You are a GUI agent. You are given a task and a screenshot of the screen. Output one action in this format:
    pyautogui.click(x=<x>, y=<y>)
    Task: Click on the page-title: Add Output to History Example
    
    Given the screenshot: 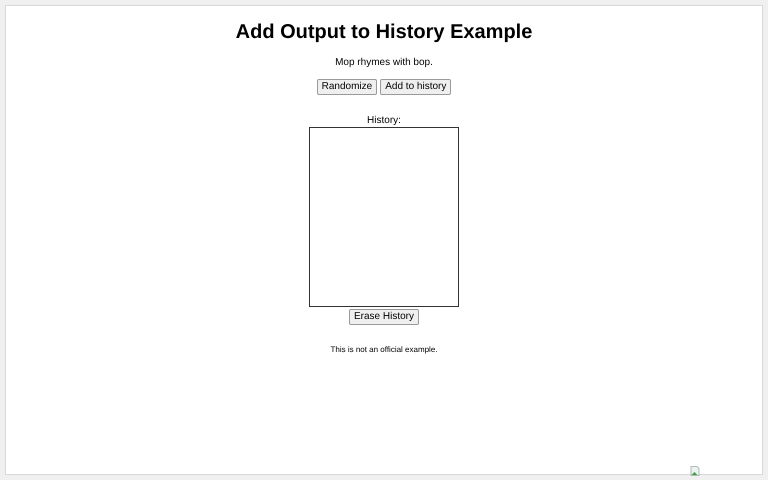 What is the action you would take?
    pyautogui.click(x=384, y=32)
    